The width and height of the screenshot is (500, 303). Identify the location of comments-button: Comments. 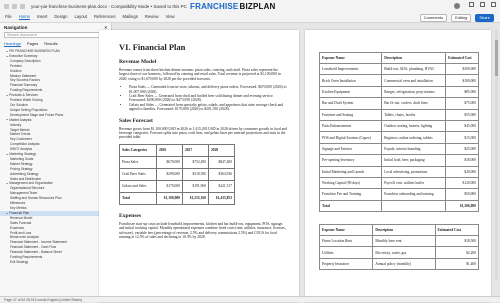
(433, 18).